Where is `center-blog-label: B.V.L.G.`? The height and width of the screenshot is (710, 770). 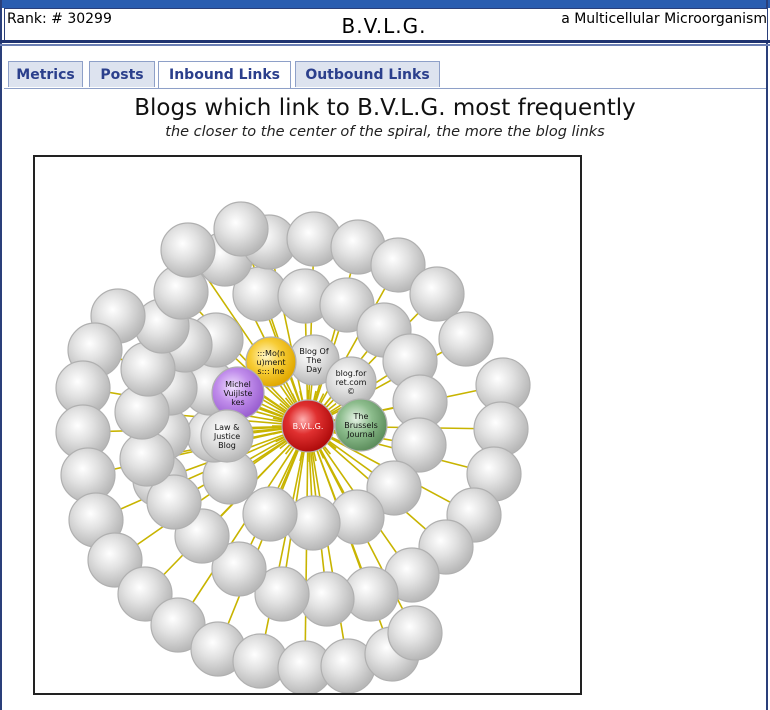 center-blog-label: B.V.L.G. is located at coordinates (308, 426).